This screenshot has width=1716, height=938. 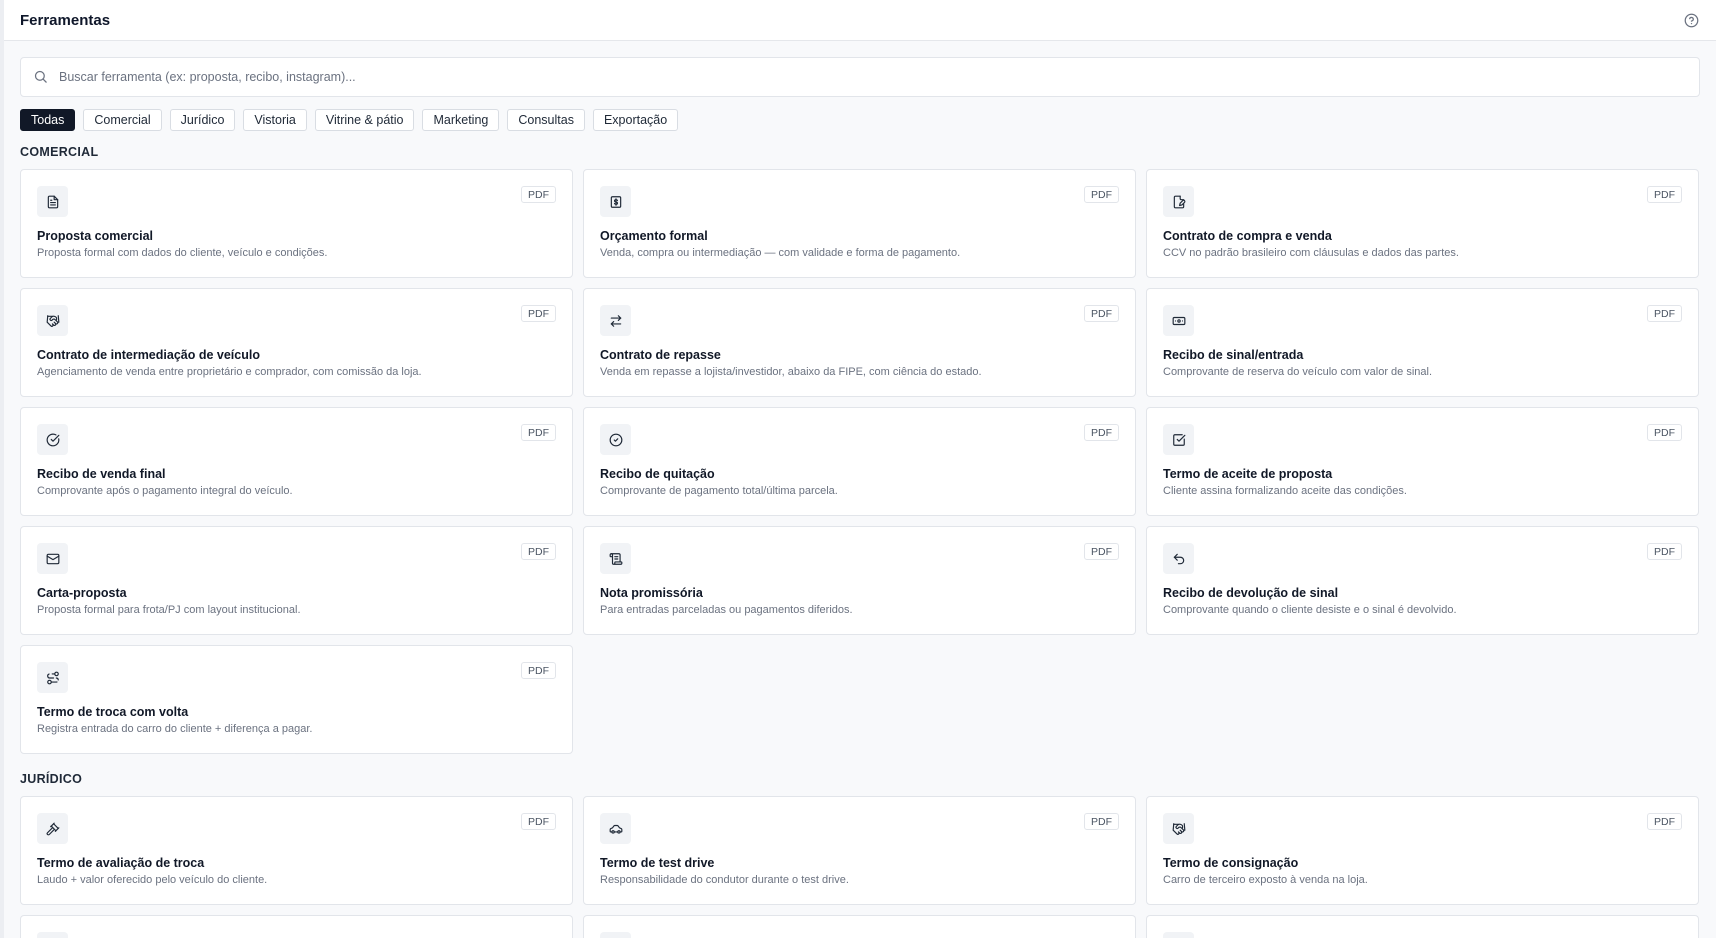 What do you see at coordinates (101, 474) in the screenshot?
I see `tool-card-title: Recibo de venda final` at bounding box center [101, 474].